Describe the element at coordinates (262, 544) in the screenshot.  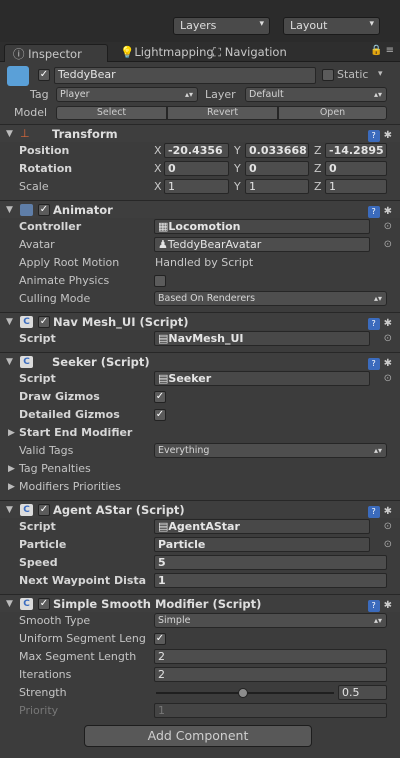
I see `particle-field: Particle` at that location.